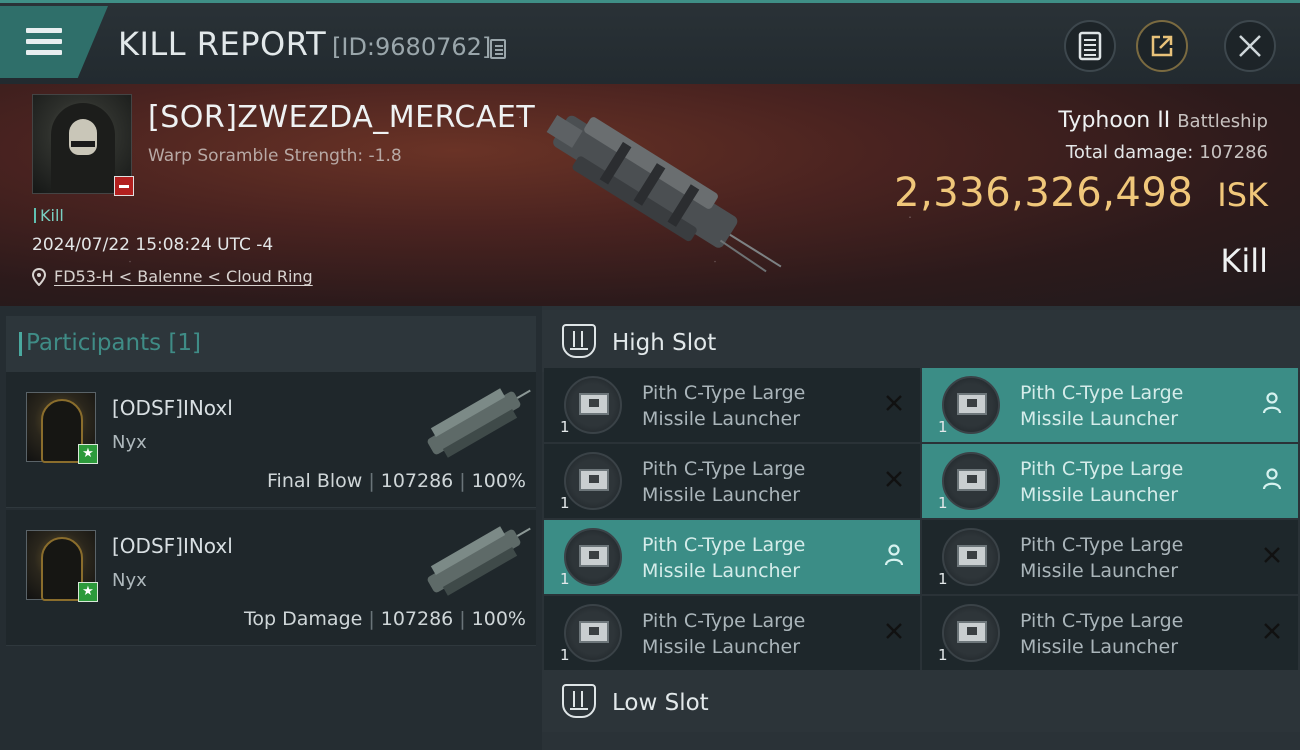 This screenshot has height=750, width=1300. I want to click on report-id: [ID:9680762], so click(412, 47).